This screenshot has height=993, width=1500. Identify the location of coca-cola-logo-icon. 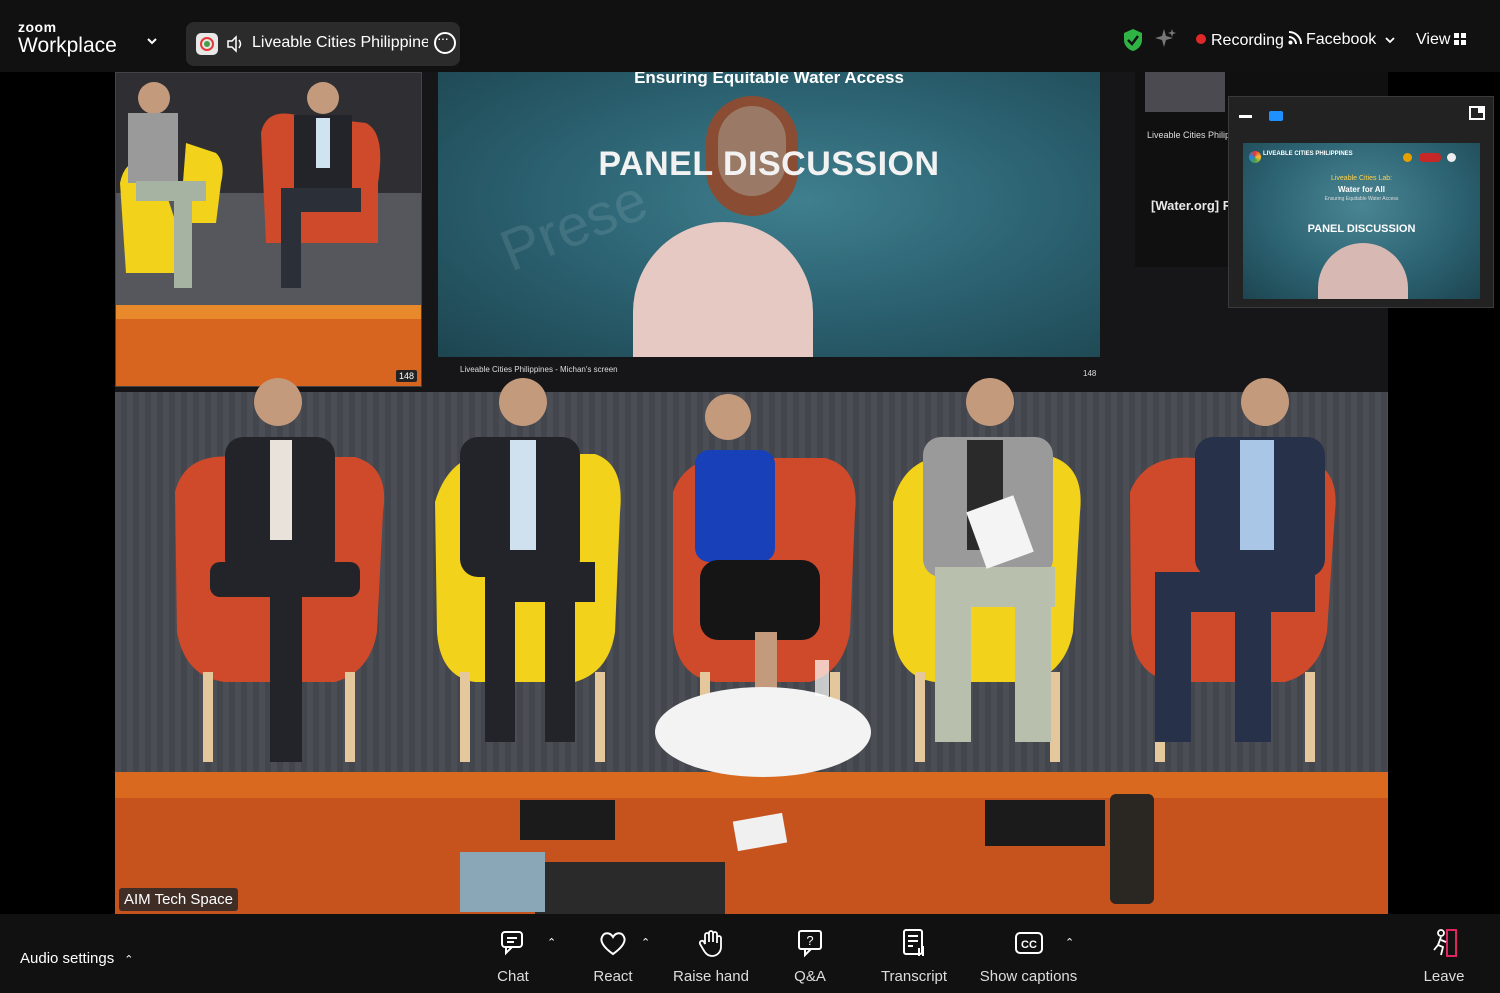
(1430, 157).